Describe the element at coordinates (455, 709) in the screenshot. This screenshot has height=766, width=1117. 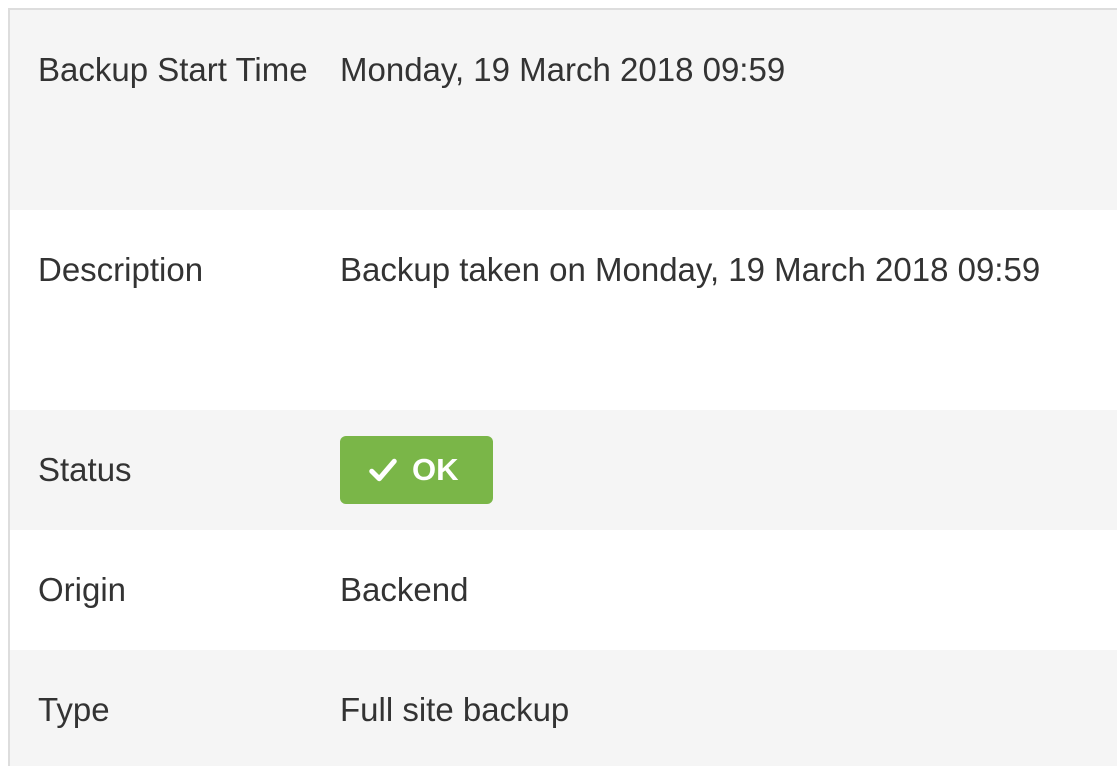
I see `value-type: Full site backup` at that location.